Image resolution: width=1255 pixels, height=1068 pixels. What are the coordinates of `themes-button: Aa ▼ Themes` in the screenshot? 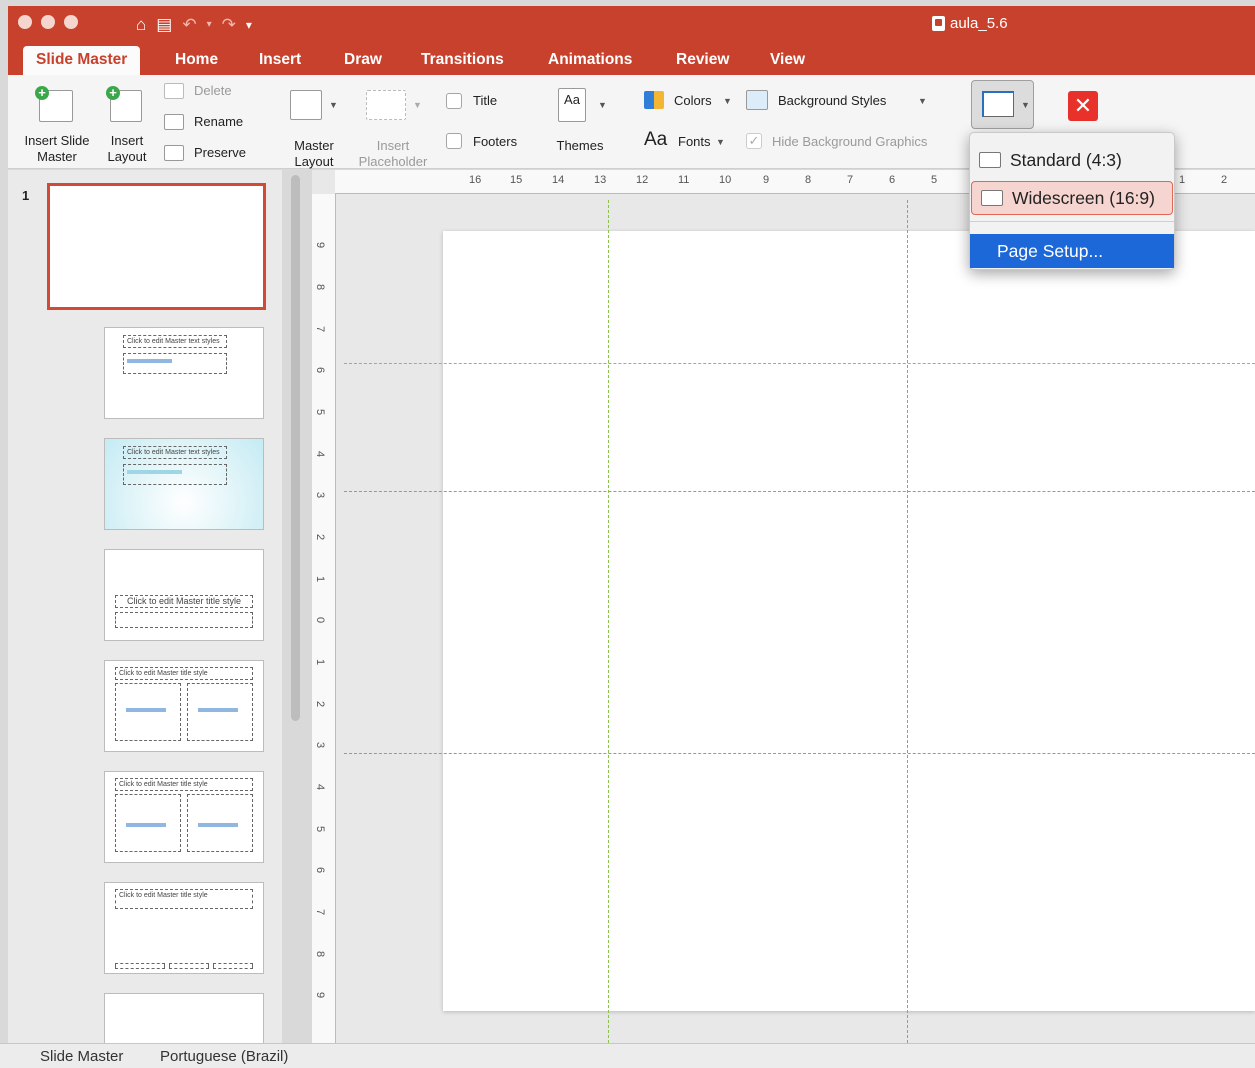 It's located at (580, 123).